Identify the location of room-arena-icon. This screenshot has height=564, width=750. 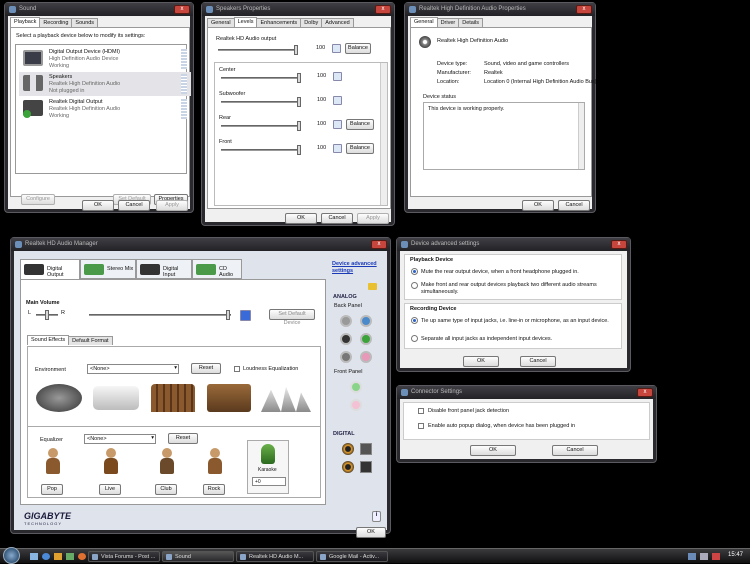
(229, 398).